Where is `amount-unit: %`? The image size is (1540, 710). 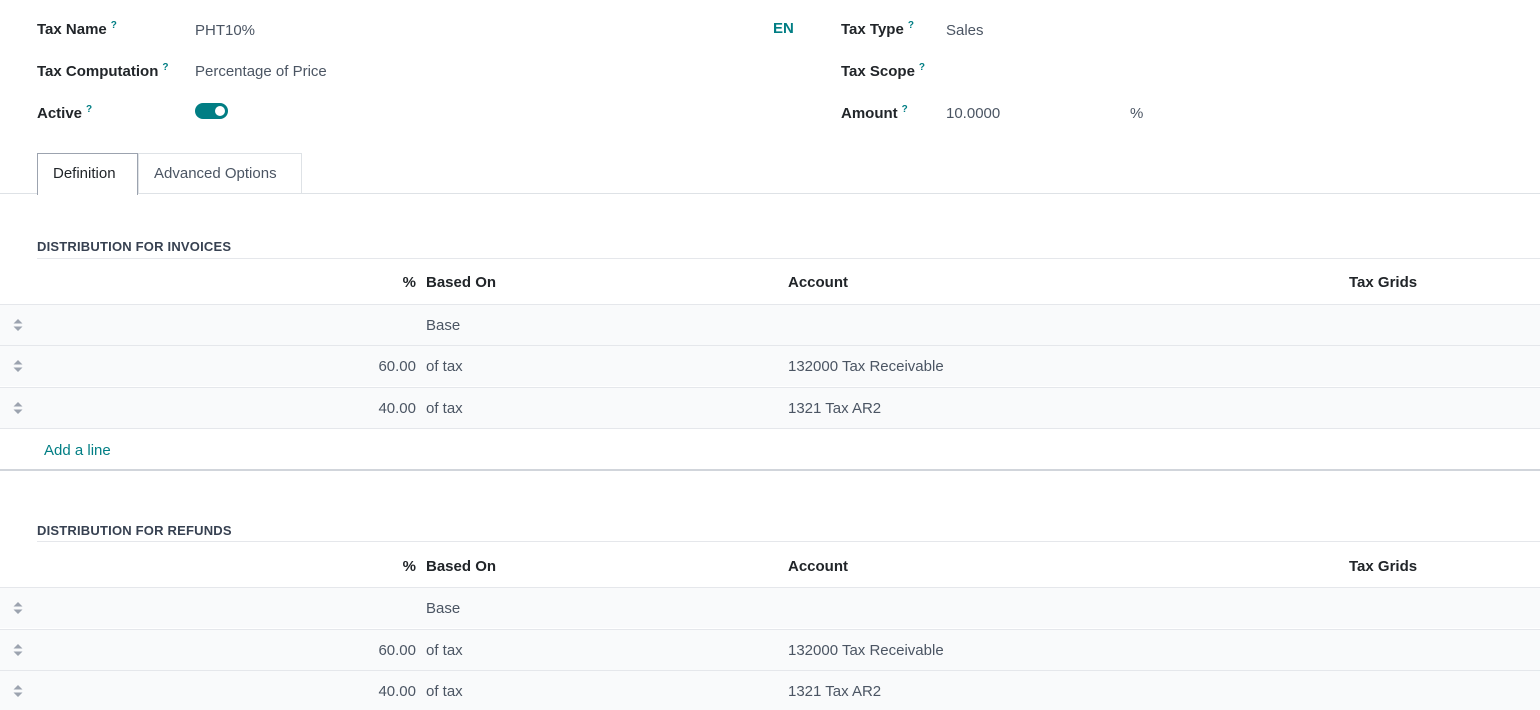 amount-unit: % is located at coordinates (1137, 113).